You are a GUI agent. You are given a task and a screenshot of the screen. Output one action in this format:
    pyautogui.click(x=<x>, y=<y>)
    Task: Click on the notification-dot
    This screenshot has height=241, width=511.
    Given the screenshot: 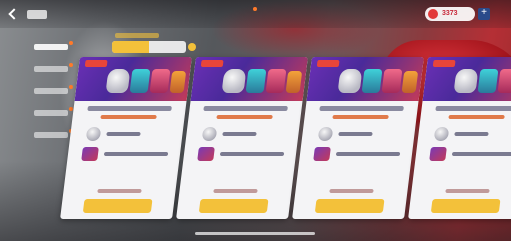 What is the action you would take?
    pyautogui.click(x=255, y=9)
    